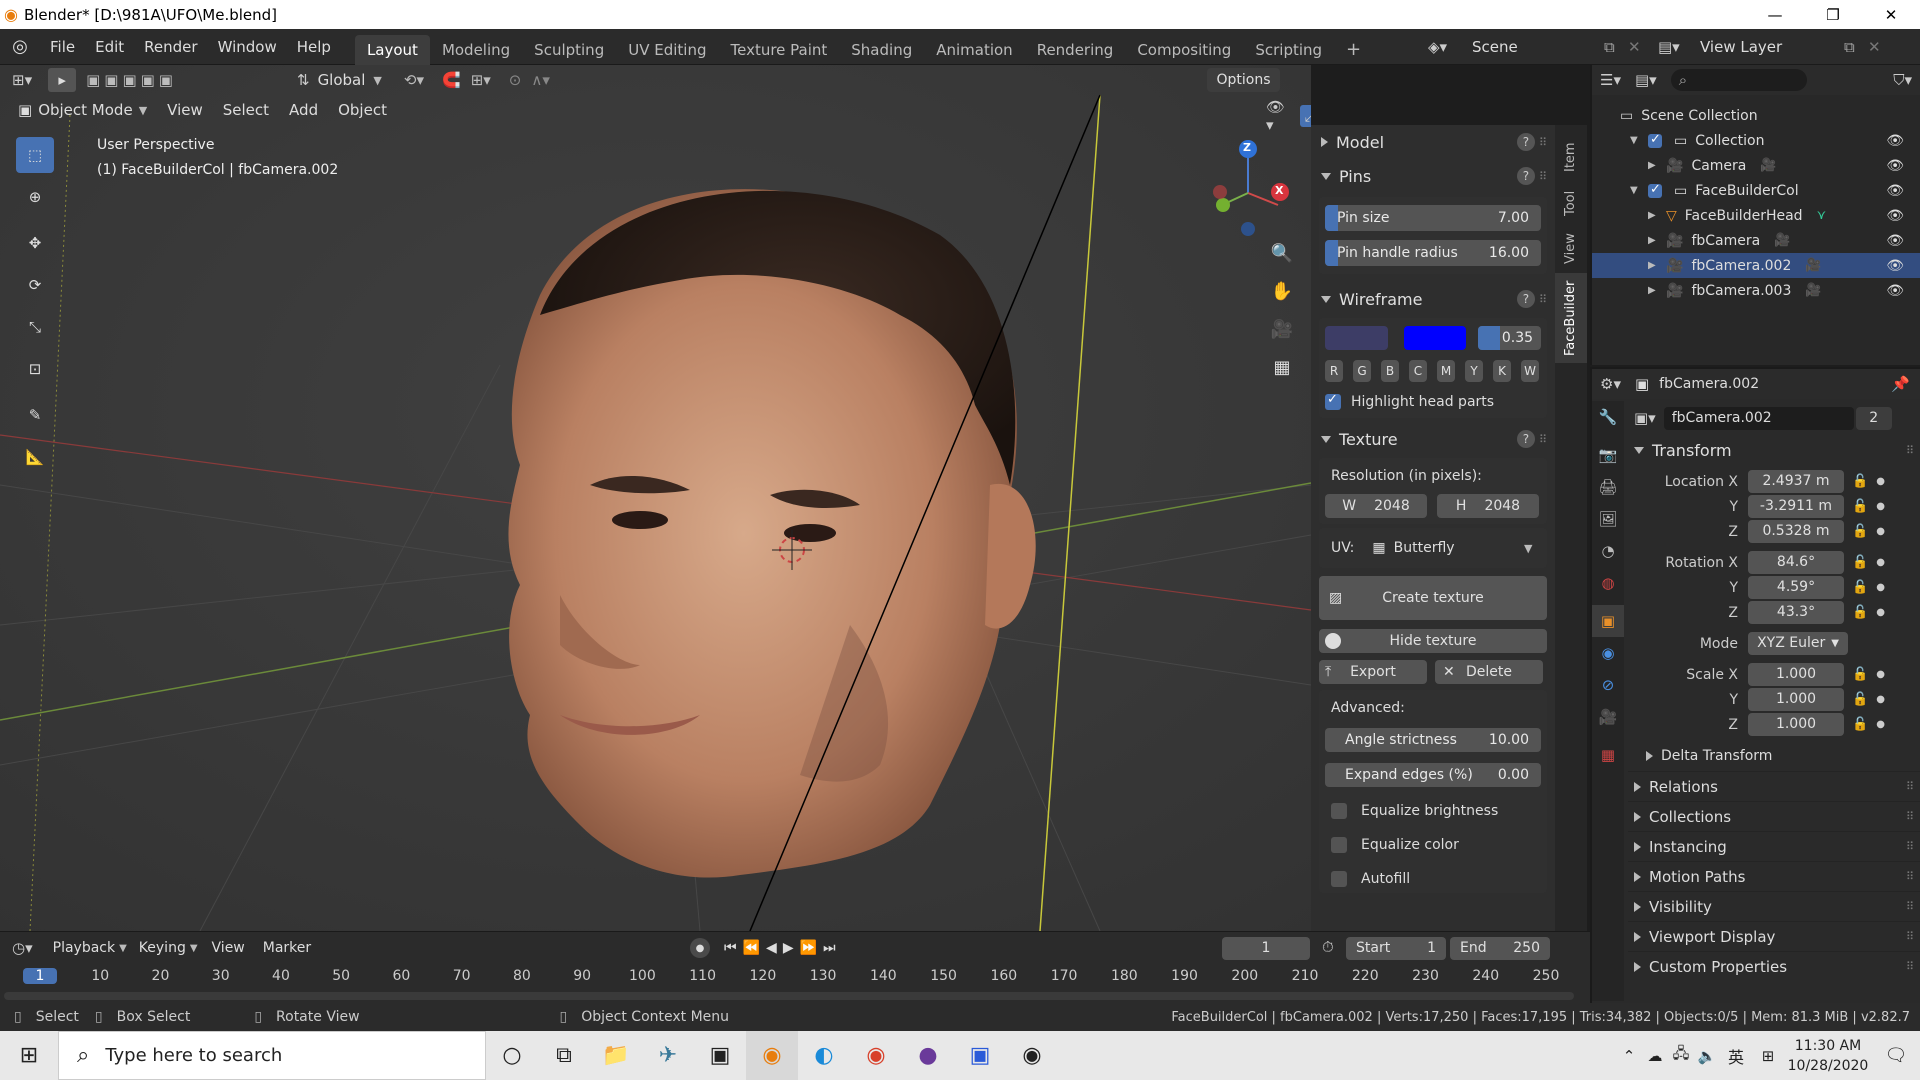 The width and height of the screenshot is (1920, 1080). I want to click on modifier-tab-icon: ◉, so click(1608, 653).